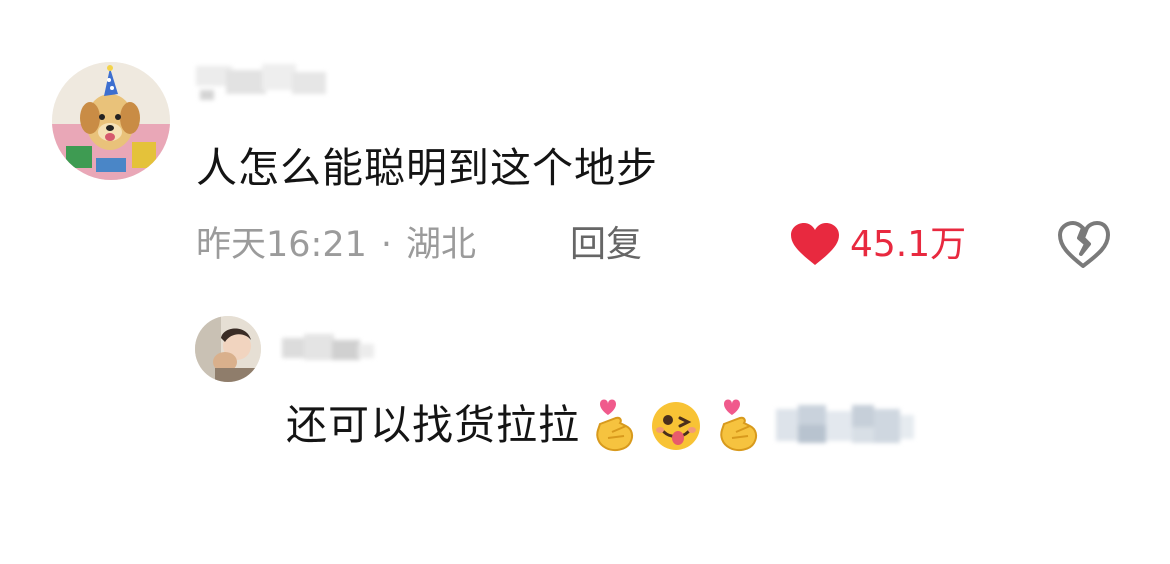 The width and height of the screenshot is (1170, 564). I want to click on heart-icon, so click(815, 244).